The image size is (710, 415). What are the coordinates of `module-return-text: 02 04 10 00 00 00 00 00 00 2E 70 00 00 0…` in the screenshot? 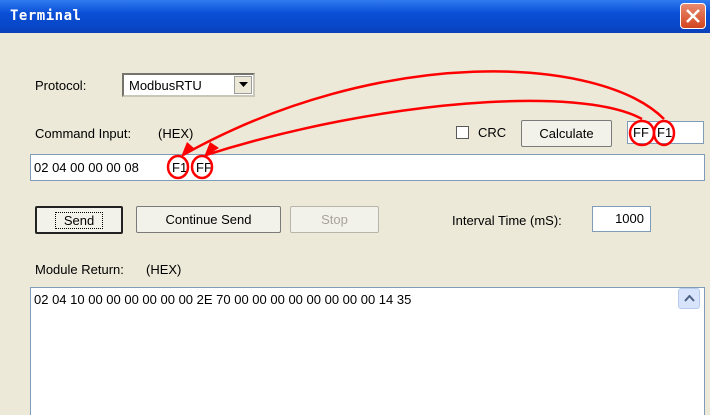 It's located at (223, 299).